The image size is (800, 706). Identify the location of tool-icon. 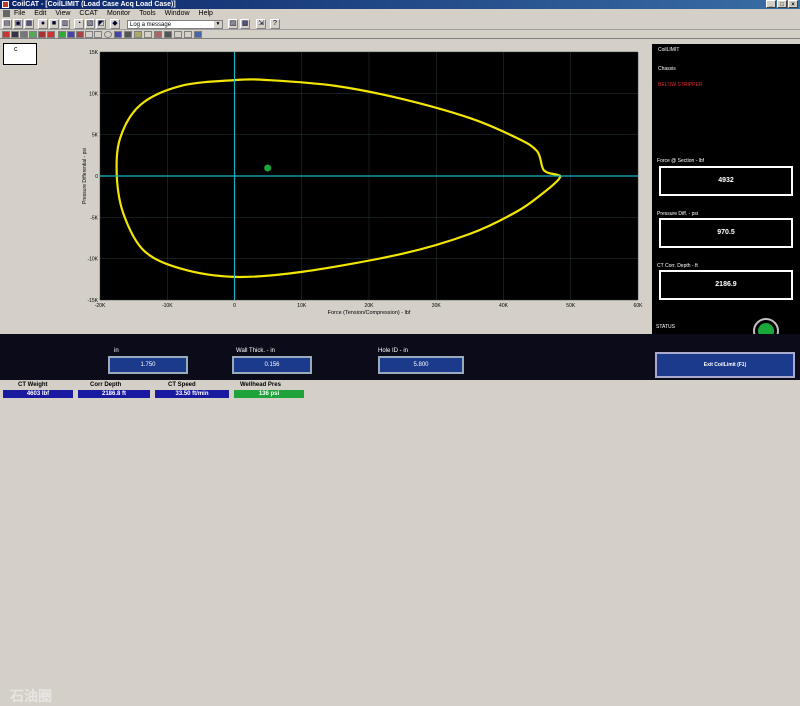
(80, 34).